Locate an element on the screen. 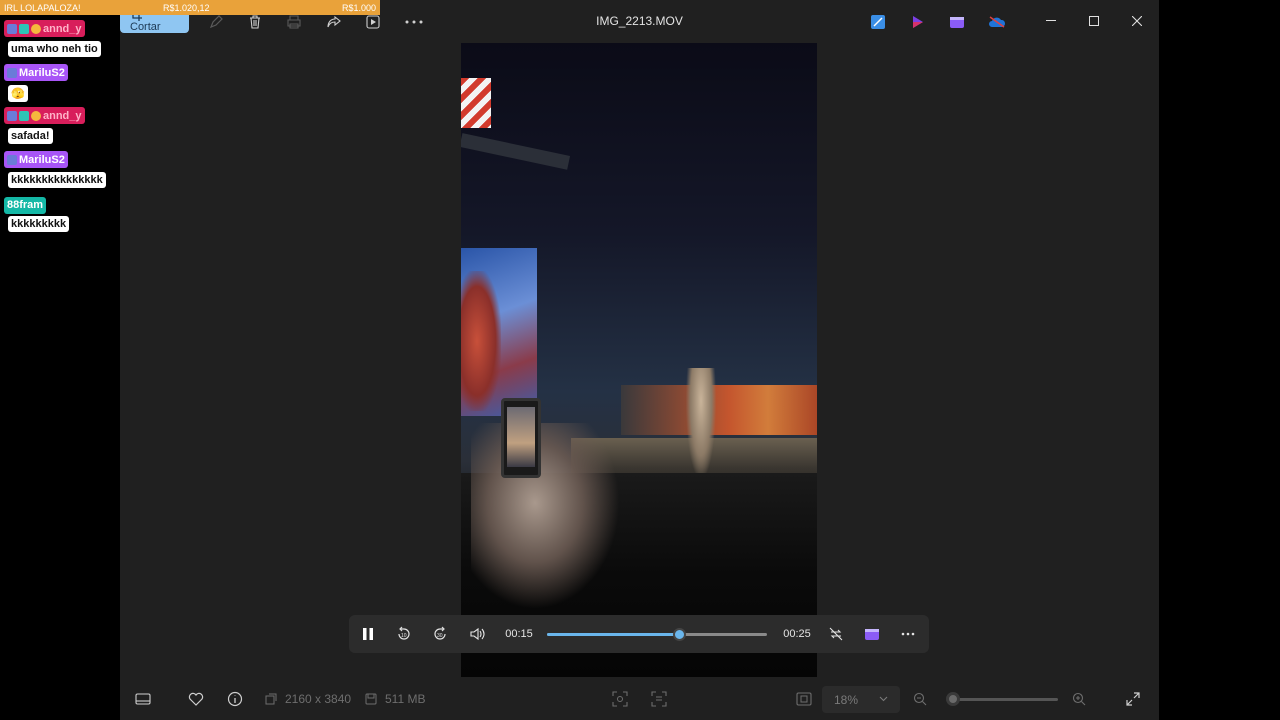  zoom-in-button is located at coordinates (1079, 699).